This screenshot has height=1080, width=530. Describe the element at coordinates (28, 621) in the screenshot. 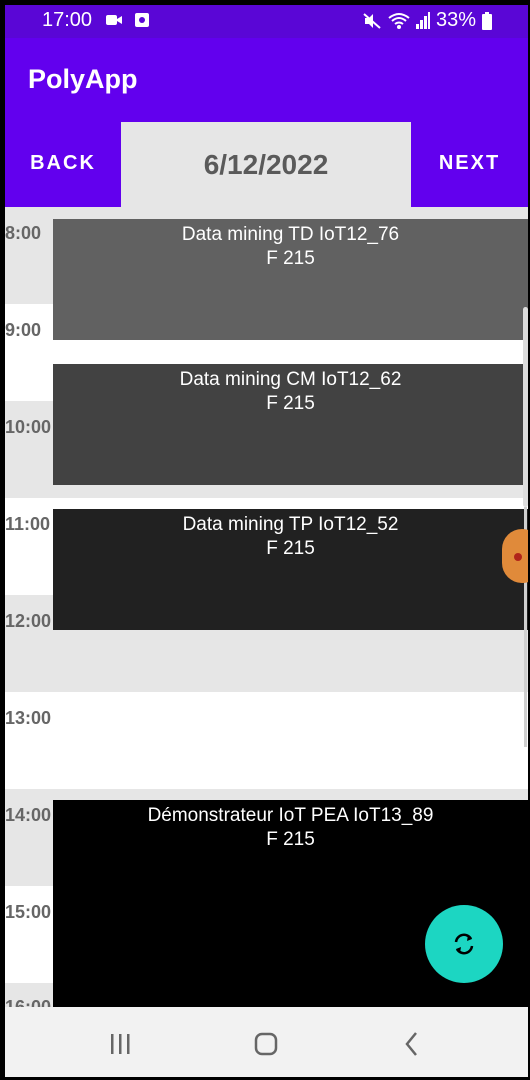

I see `hour-label: 12:00` at that location.